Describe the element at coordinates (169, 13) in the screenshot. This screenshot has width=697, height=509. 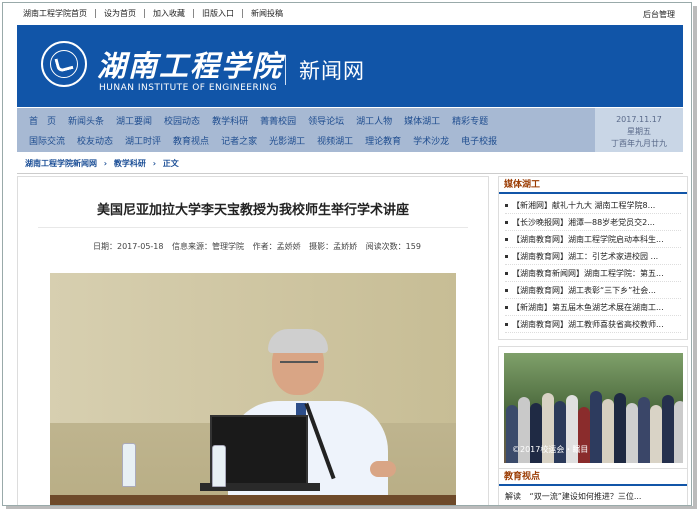
I see `link-add-favorite: 加入收藏` at that location.